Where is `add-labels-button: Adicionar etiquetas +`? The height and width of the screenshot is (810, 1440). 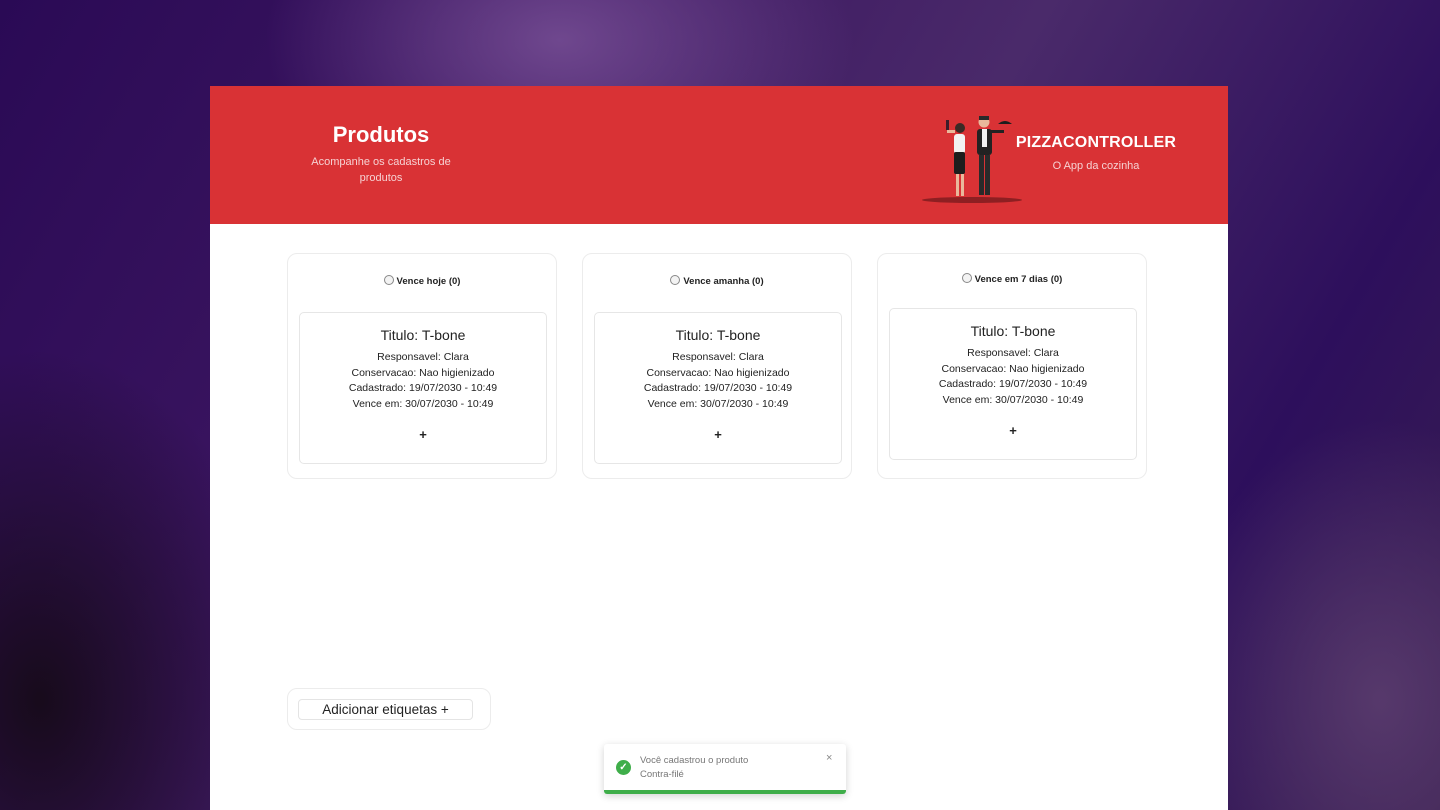 add-labels-button: Adicionar etiquetas + is located at coordinates (385, 709).